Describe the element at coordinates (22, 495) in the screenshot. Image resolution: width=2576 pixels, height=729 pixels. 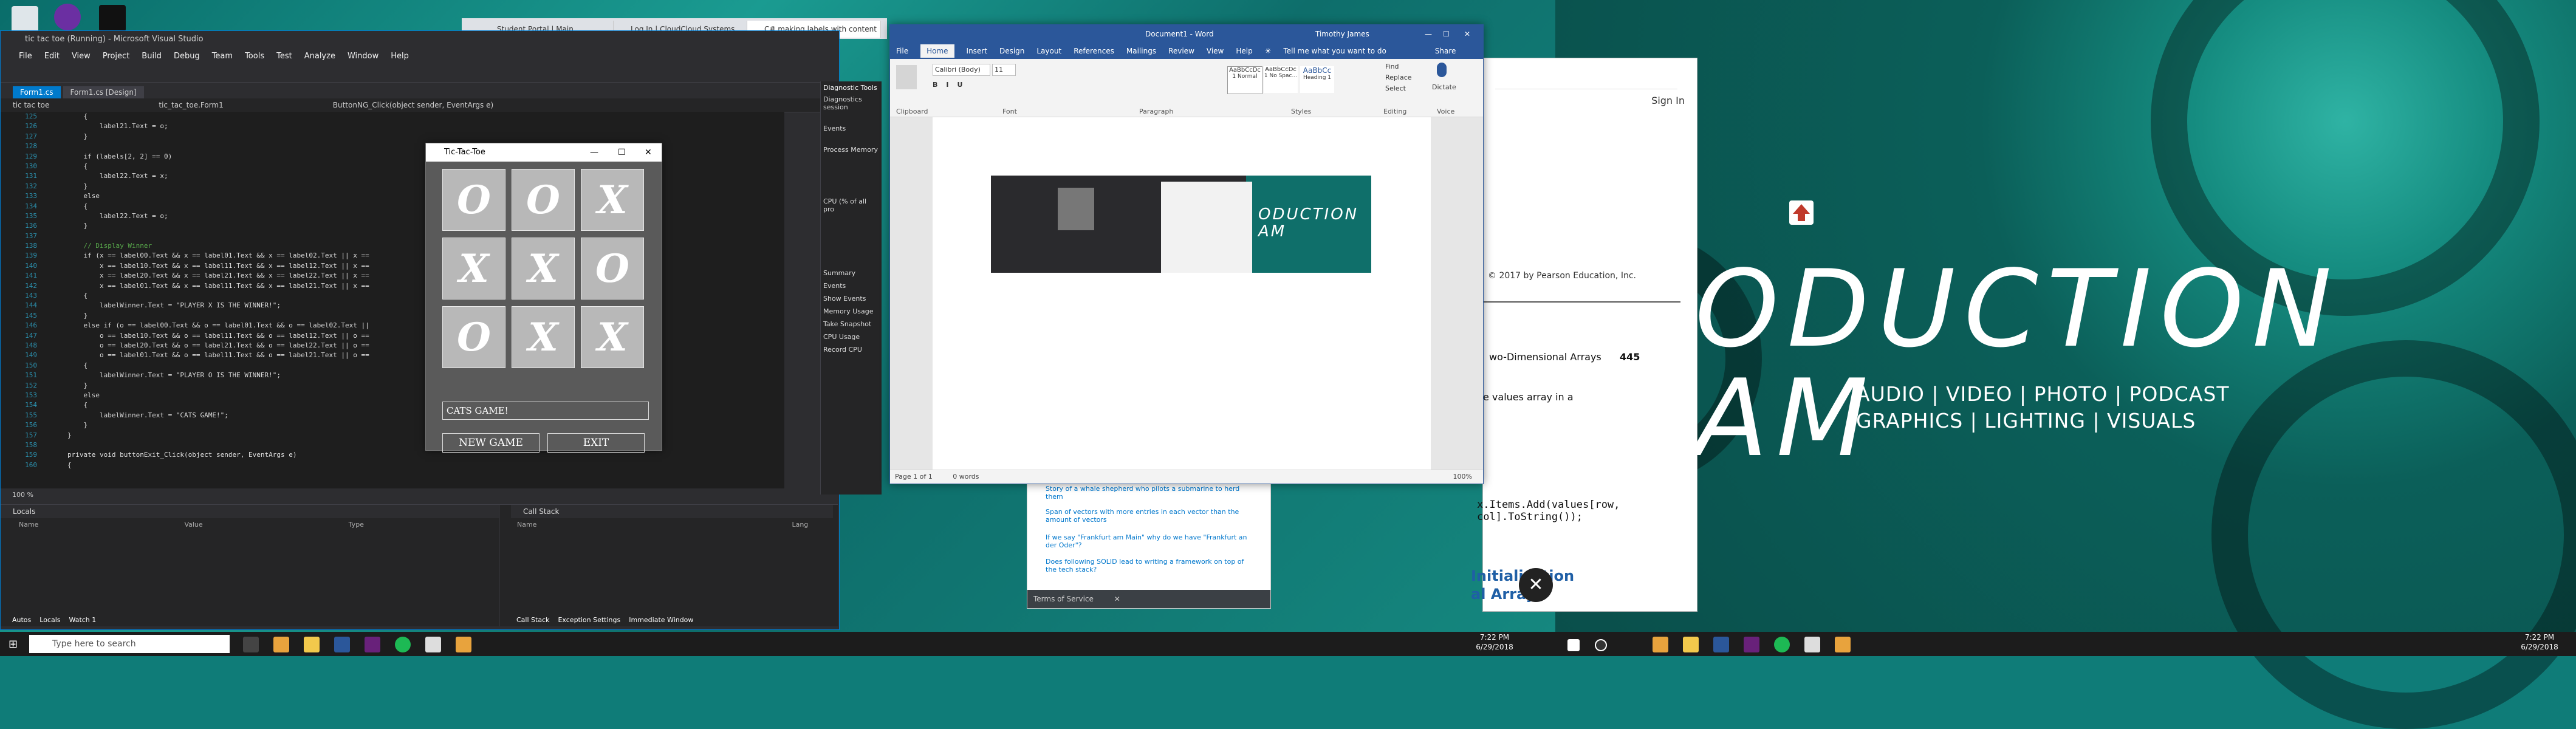
I see `zoom-level: 100 %` at that location.